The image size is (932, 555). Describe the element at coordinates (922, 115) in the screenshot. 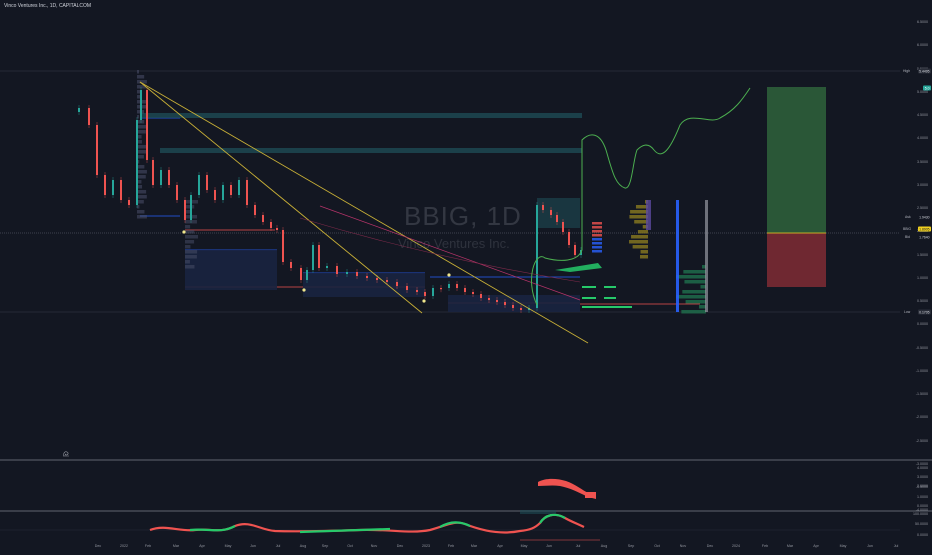

I see `price-tick: 4.5000` at that location.